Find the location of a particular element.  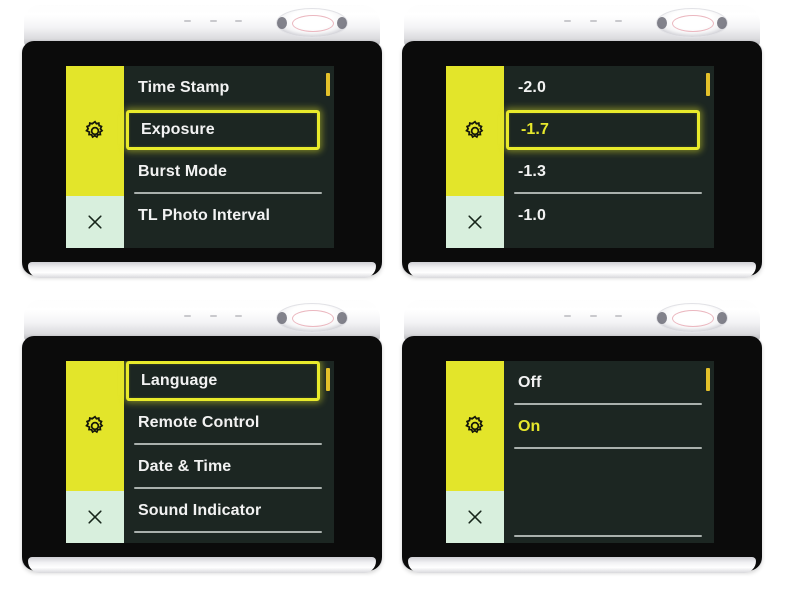

lcd-screen-exposure-values: -2.0 -1.7 -1.3 -1.0 is located at coordinates (580, 157).